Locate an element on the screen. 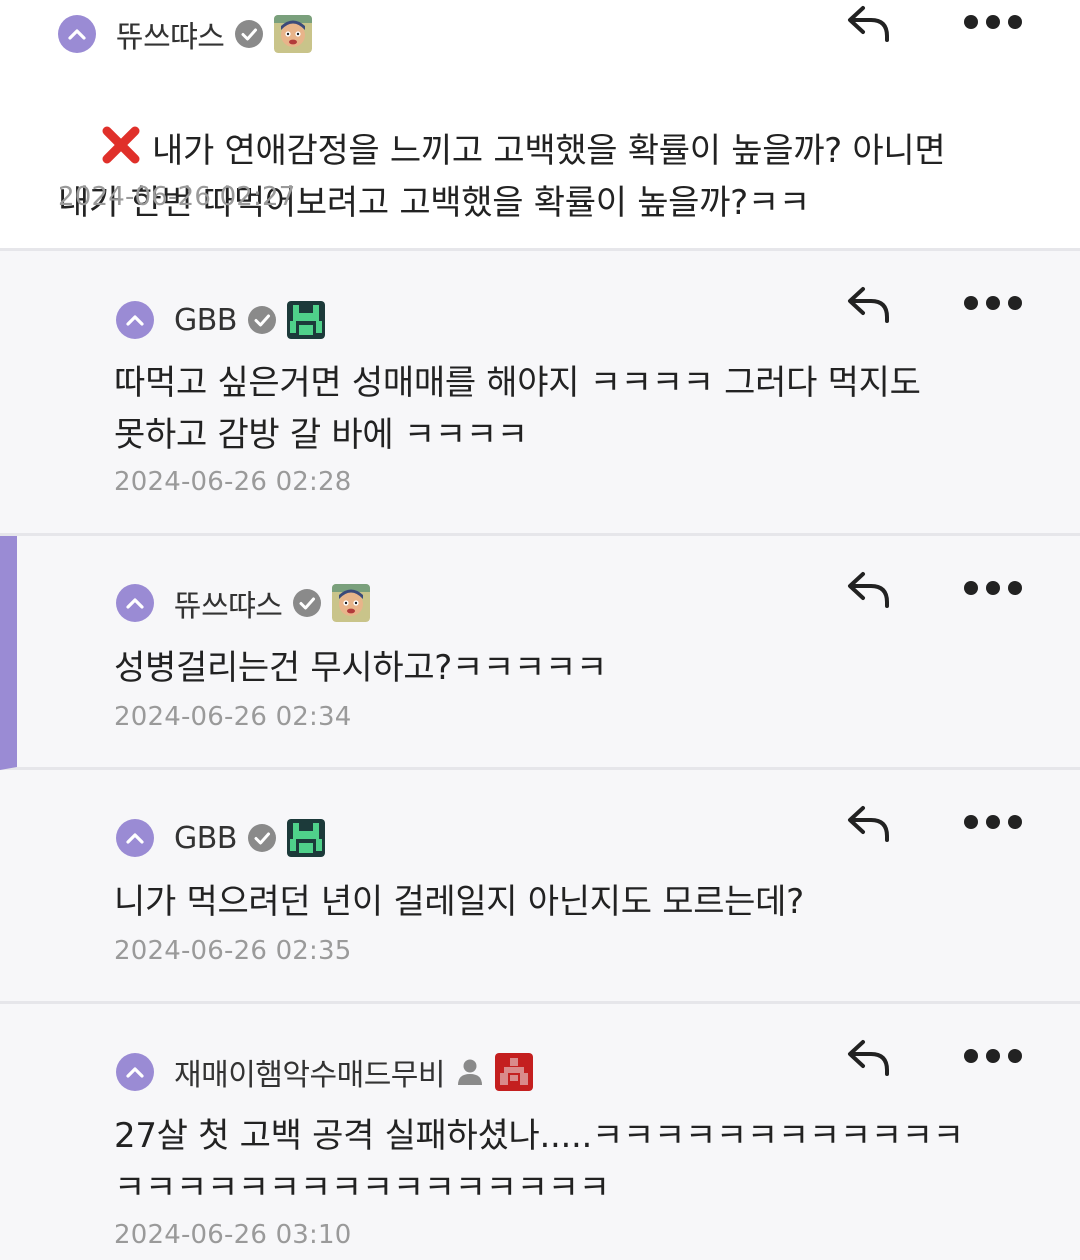 This screenshot has width=1080, height=1260. comment-text: 성병걸리는건 무시하고?ㅋㅋㅋㅋㅋ is located at coordinates (360, 668).